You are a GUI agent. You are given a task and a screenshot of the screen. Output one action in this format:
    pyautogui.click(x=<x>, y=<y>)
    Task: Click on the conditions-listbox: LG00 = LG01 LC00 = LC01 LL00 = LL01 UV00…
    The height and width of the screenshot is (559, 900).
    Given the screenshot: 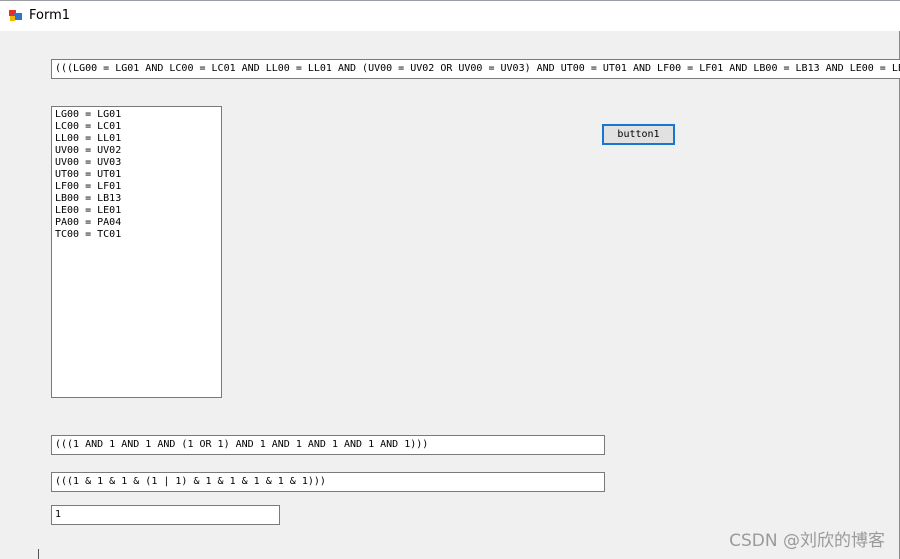 What is the action you would take?
    pyautogui.click(x=136, y=252)
    